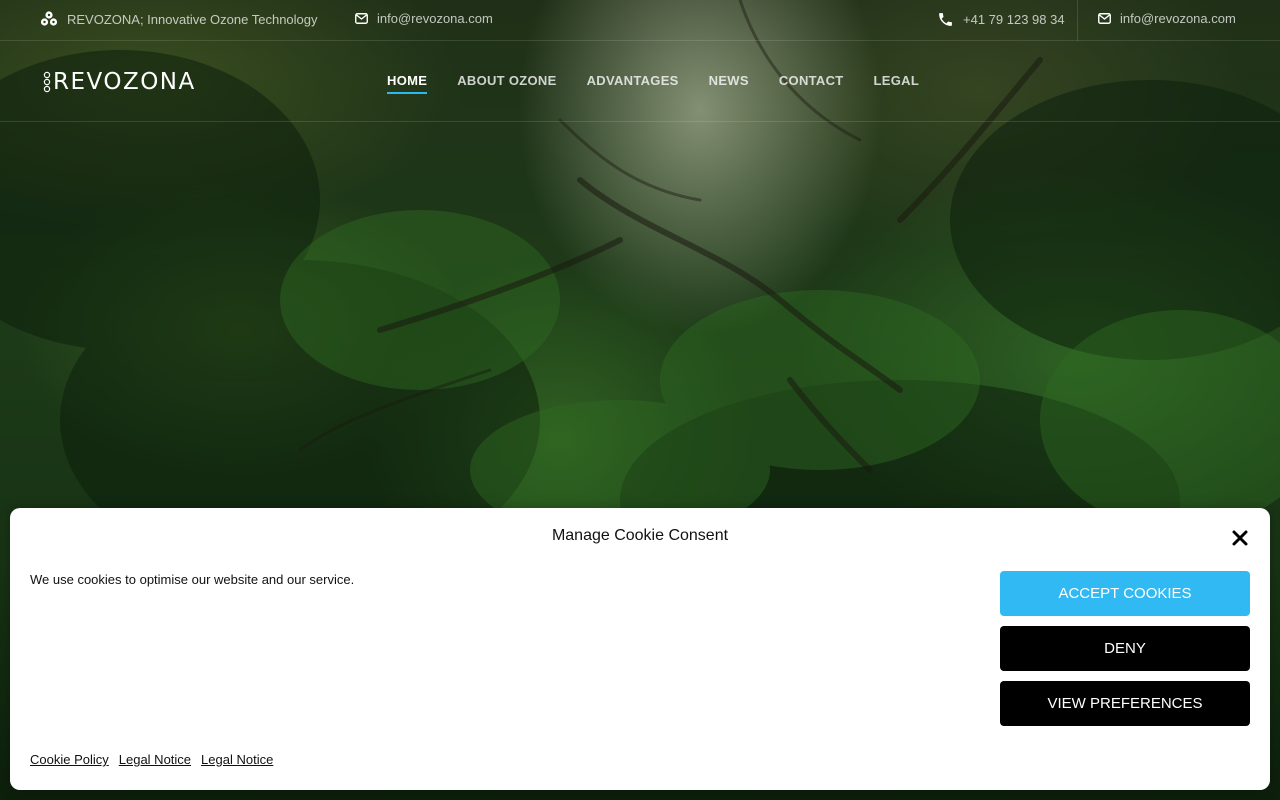 This screenshot has height=800, width=1280. What do you see at coordinates (945, 19) in the screenshot?
I see `phone-icon` at bounding box center [945, 19].